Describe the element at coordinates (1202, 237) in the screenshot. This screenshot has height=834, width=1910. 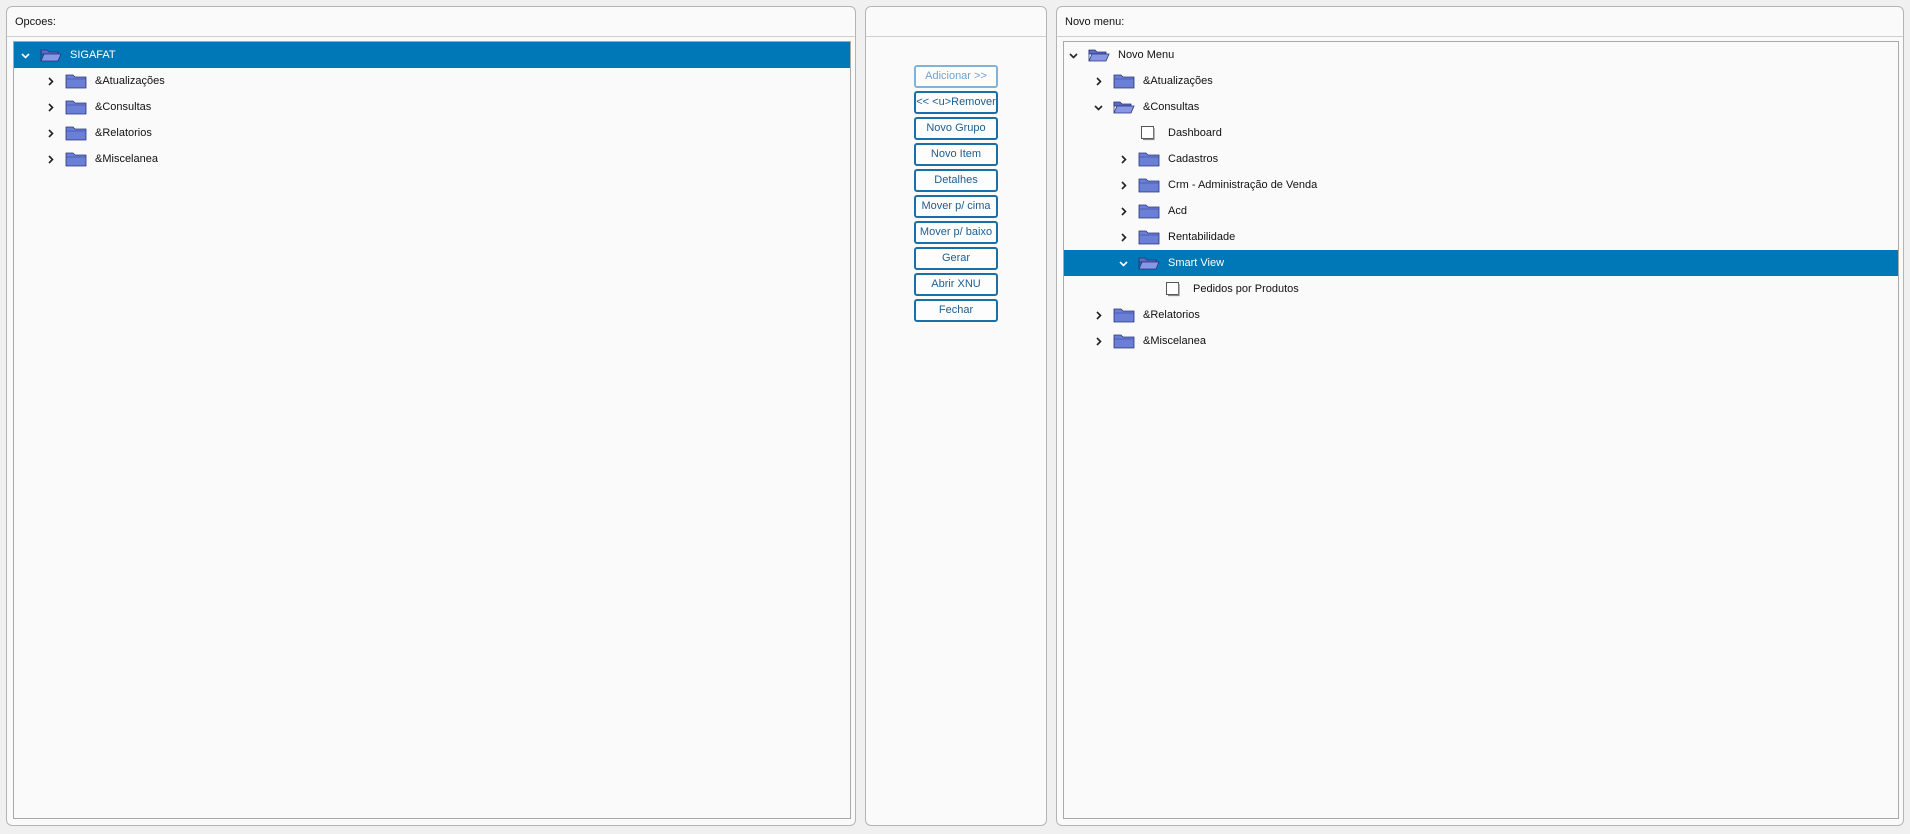
I see `tree-item-label: Rentabilidade` at that location.